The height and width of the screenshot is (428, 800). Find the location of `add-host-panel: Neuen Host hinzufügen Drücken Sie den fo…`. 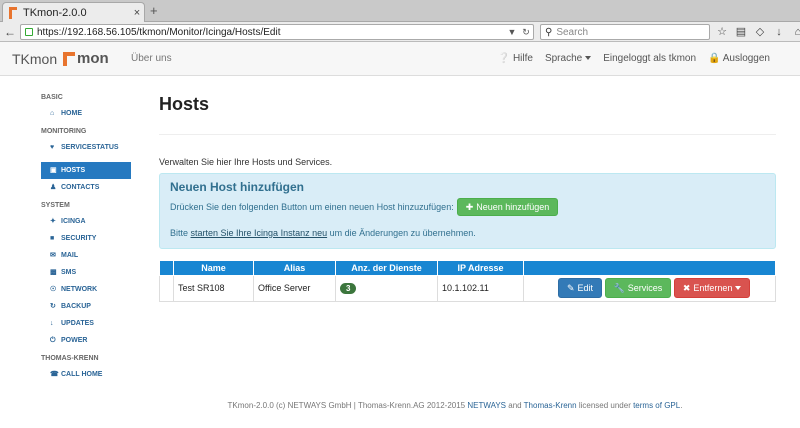

add-host-panel: Neuen Host hinzufügen Drücken Sie den fo… is located at coordinates (467, 211).